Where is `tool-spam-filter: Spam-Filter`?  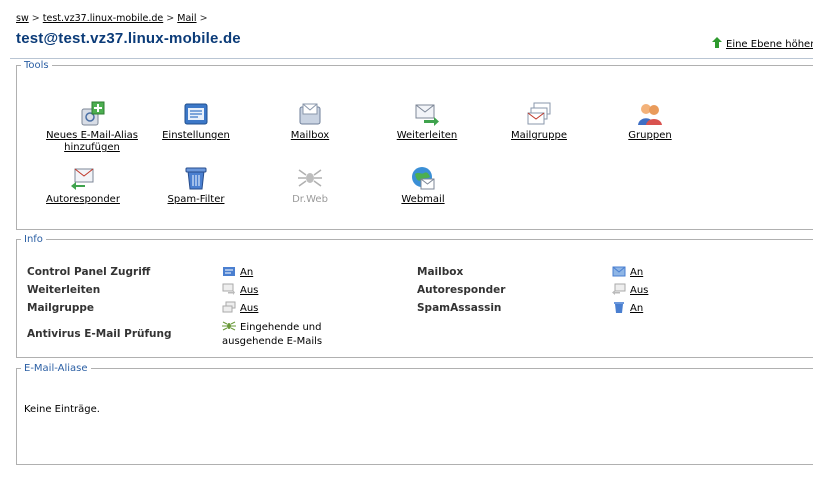 tool-spam-filter: Spam-Filter is located at coordinates (196, 185).